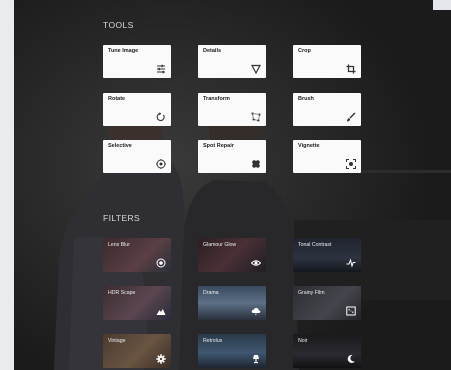 The height and width of the screenshot is (370, 451). I want to click on top-right-strip, so click(442, 5).